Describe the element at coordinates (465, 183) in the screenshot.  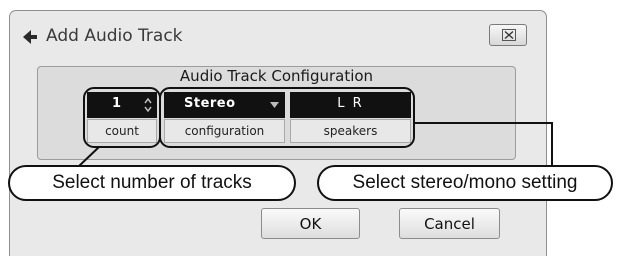
I see `callout-select-stereo-mono: Select stereo/mono setting` at that location.